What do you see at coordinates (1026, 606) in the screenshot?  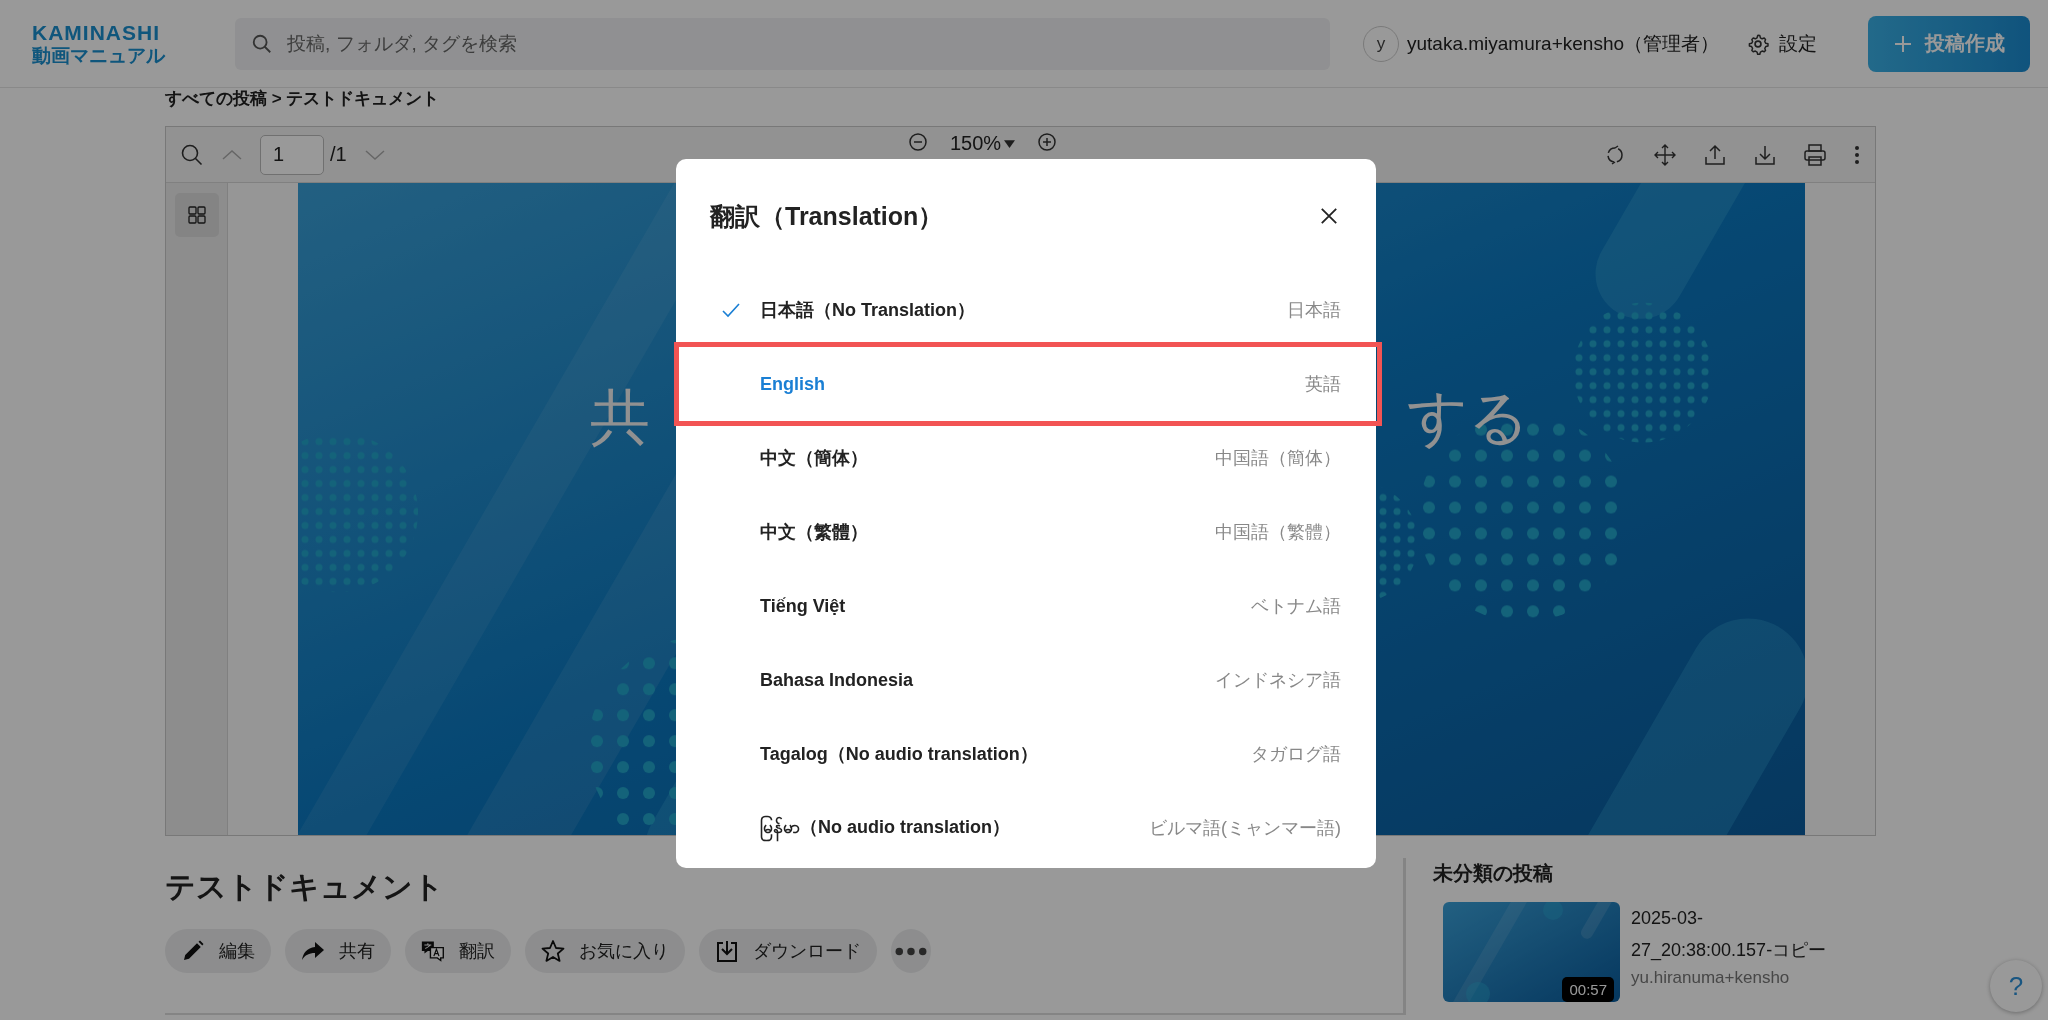 I see `language-option: Tiếng Việt ベトナム語` at bounding box center [1026, 606].